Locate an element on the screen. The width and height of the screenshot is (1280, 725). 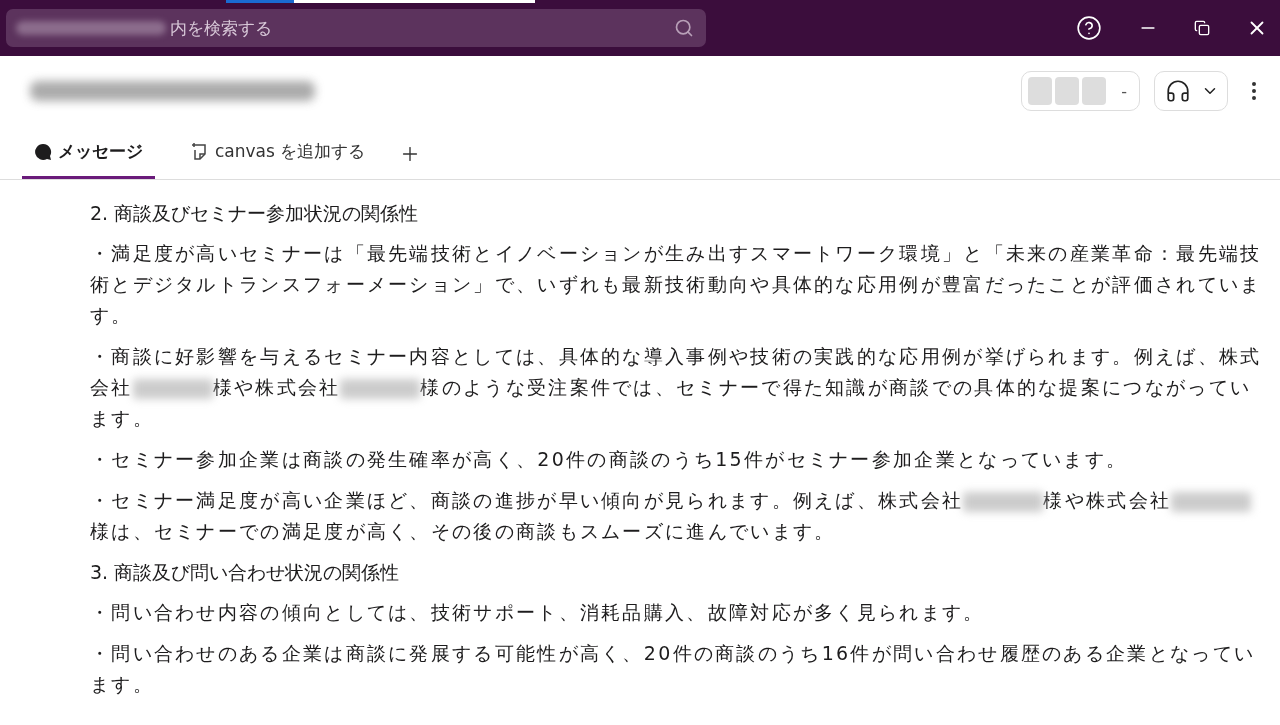
paragraph: ・セミナー満足度が高い企業ほど、商談の進捗が早い傾向が見られます。例えば、株式会社 様や株式会社 様は、セミナーでの満足度が高く、その後の商談もスムーズに進んでいます。 is located at coordinates (680, 516).